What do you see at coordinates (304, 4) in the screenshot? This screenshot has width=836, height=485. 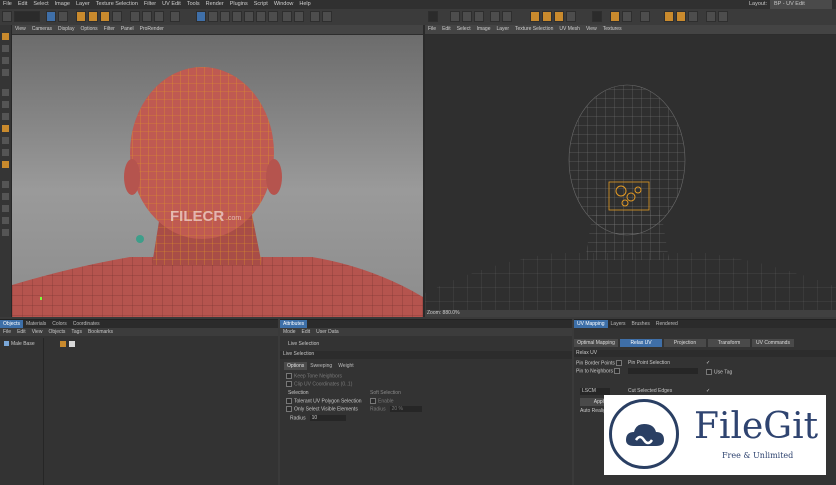 I see `menu-help: Help` at bounding box center [304, 4].